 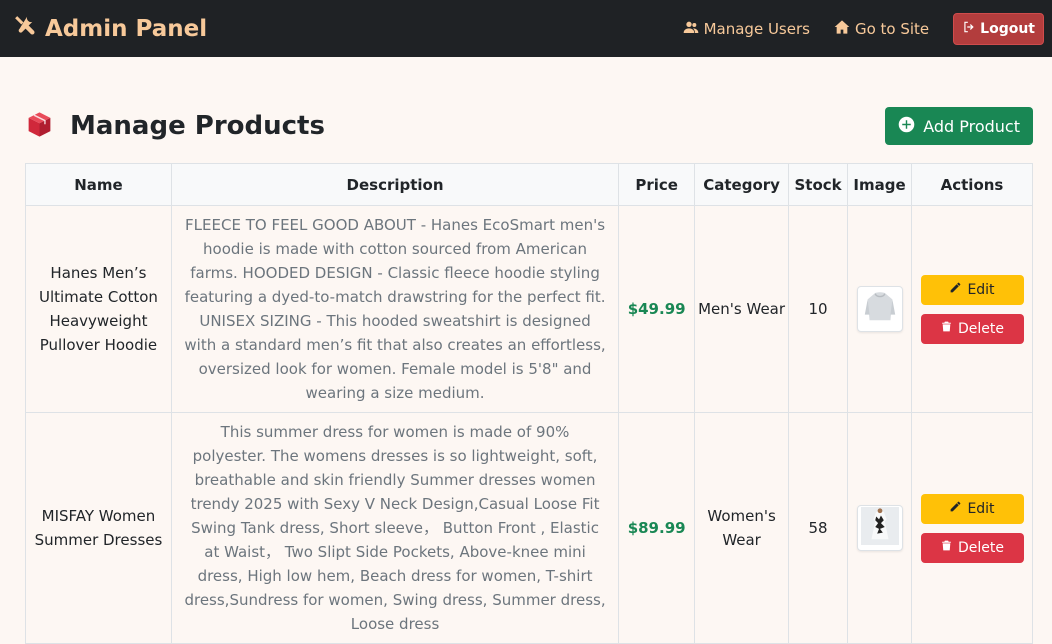 I want to click on product-name: MISFAY Women Summer Dresses, so click(x=98, y=528).